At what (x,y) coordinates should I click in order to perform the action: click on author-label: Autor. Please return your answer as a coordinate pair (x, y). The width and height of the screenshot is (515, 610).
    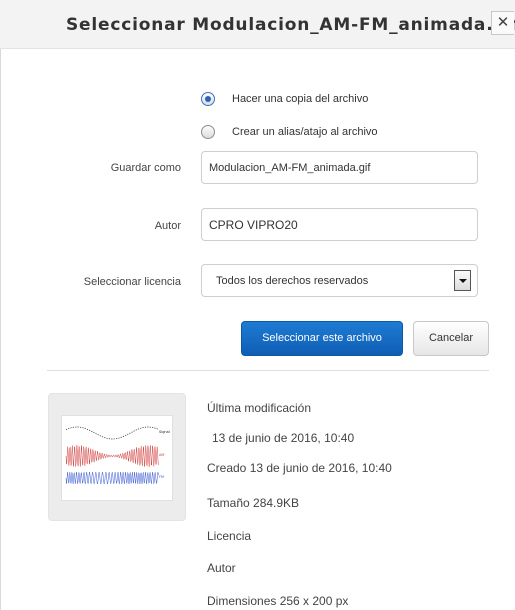
    Looking at the image, I should click on (167, 226).